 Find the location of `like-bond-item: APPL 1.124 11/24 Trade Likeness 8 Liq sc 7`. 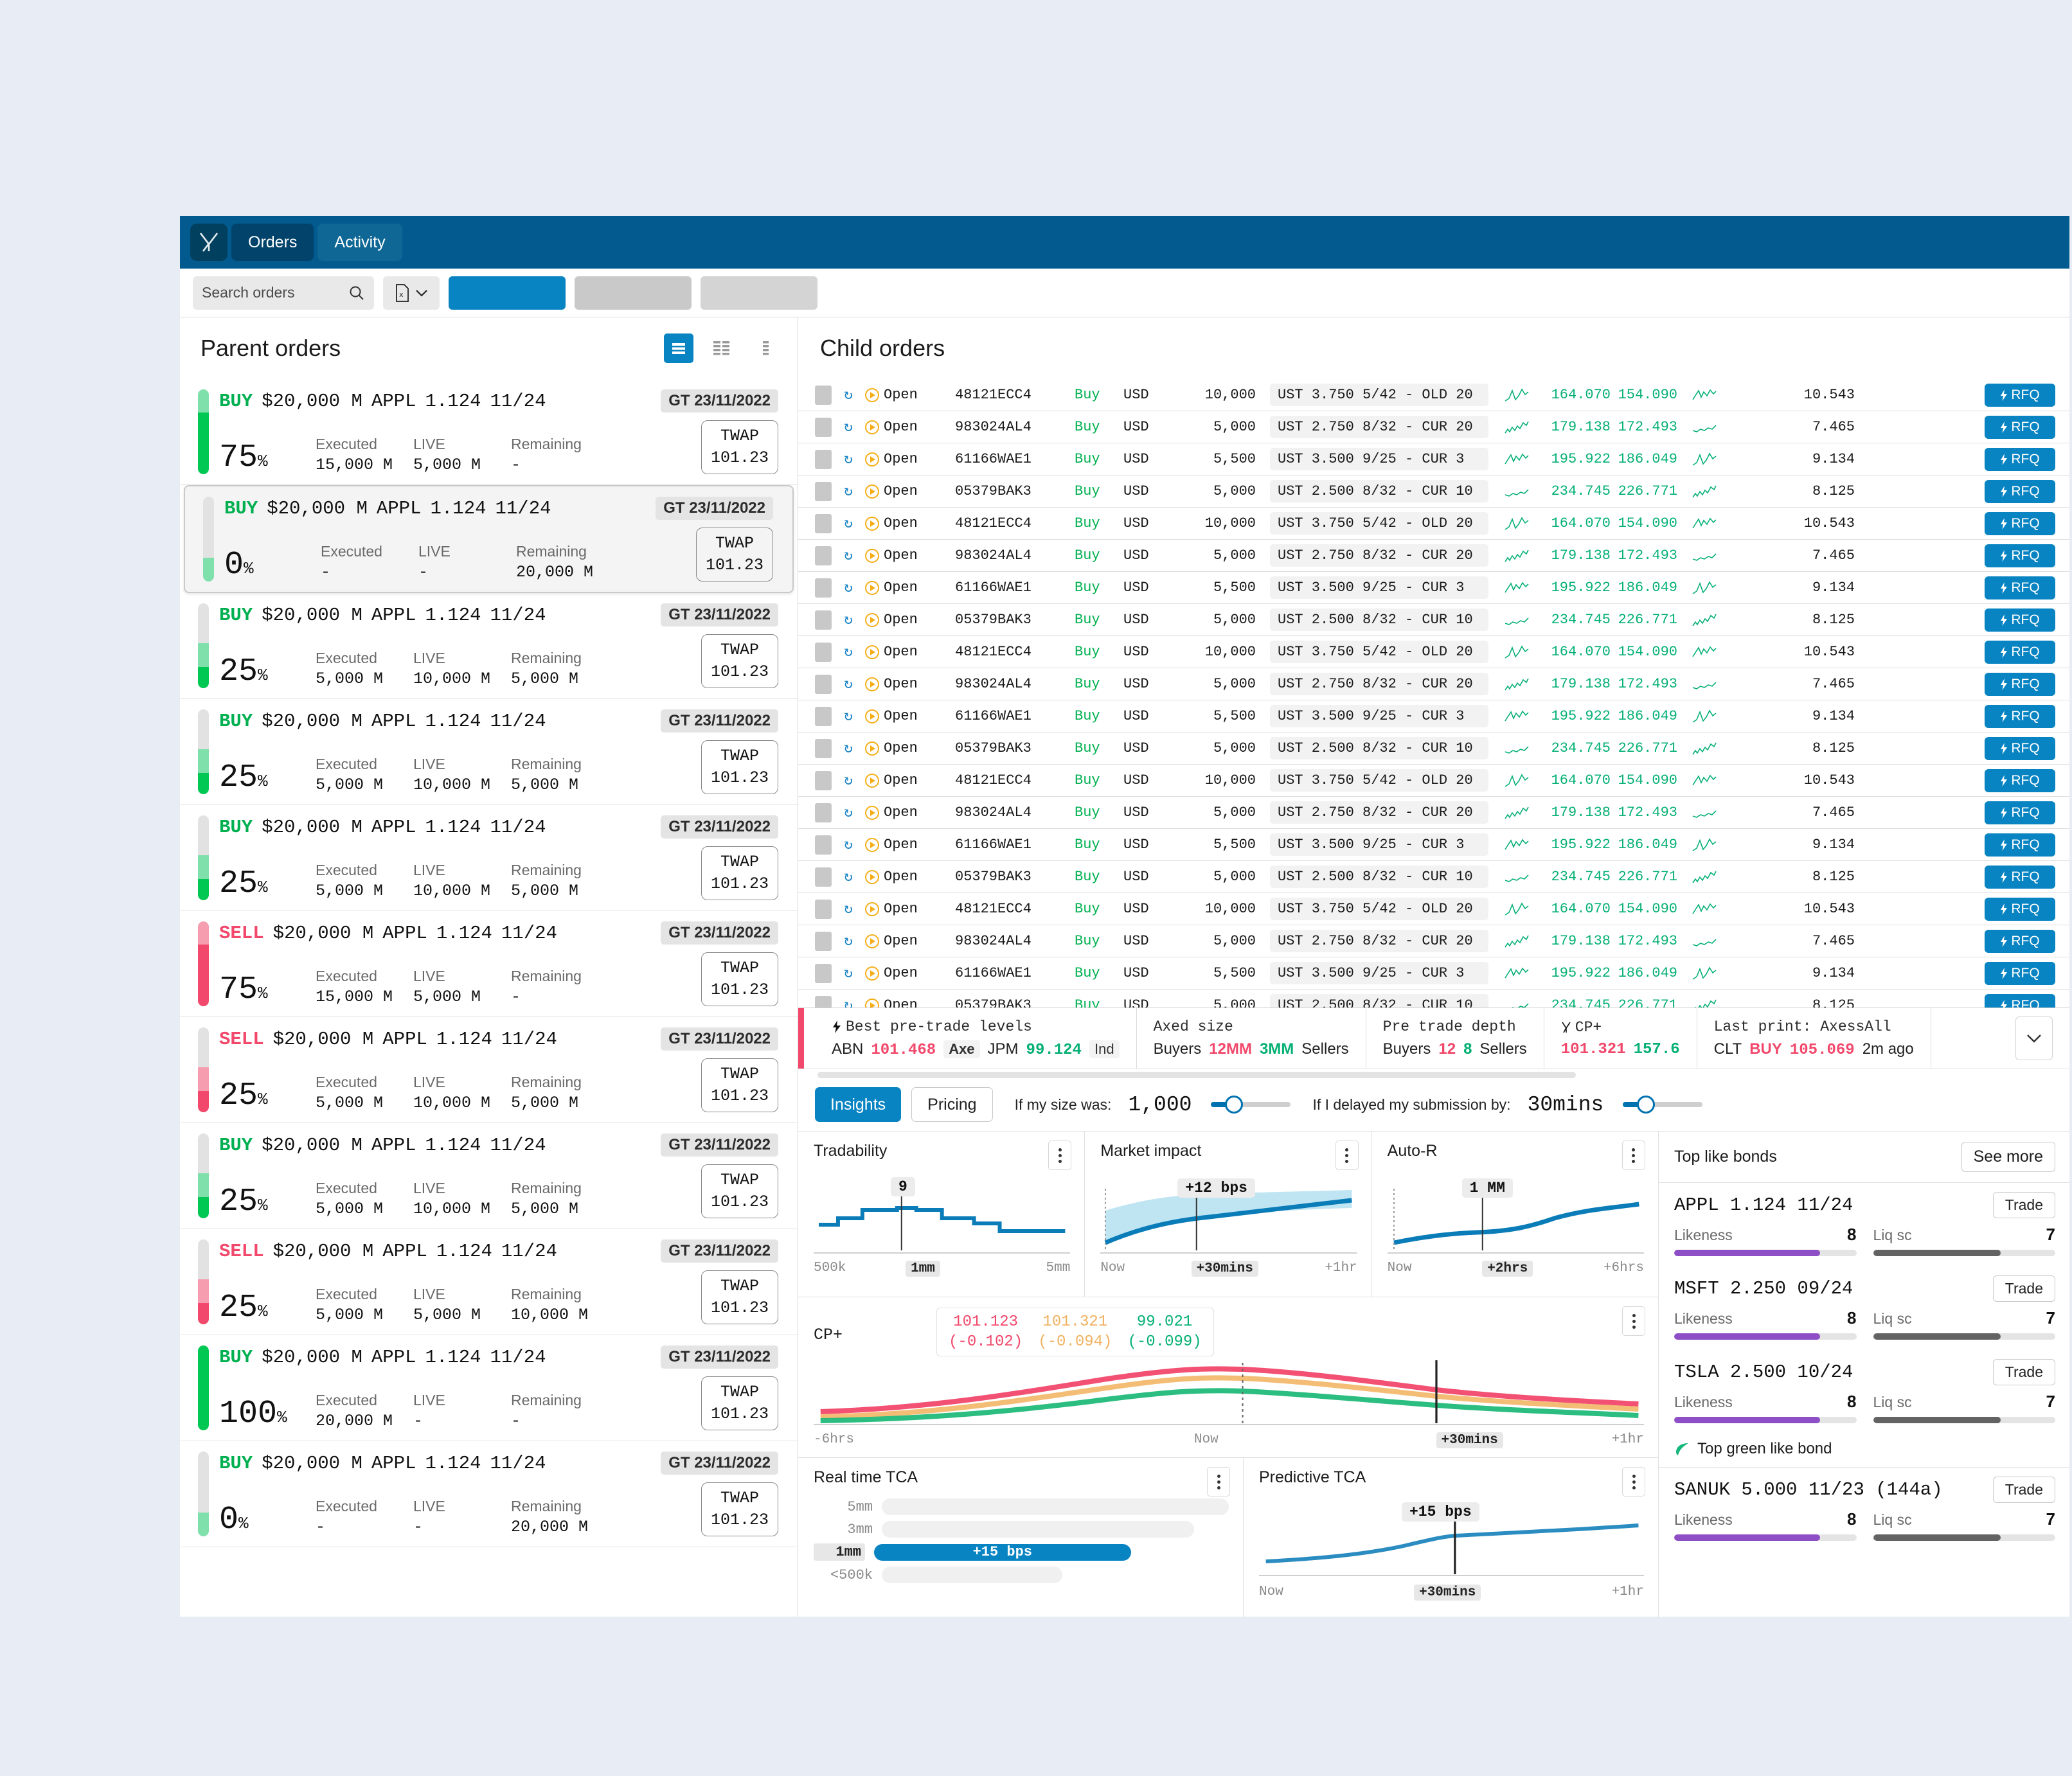

like-bond-item: APPL 1.124 11/24 Trade Likeness 8 Liq sc 7 is located at coordinates (1864, 1225).